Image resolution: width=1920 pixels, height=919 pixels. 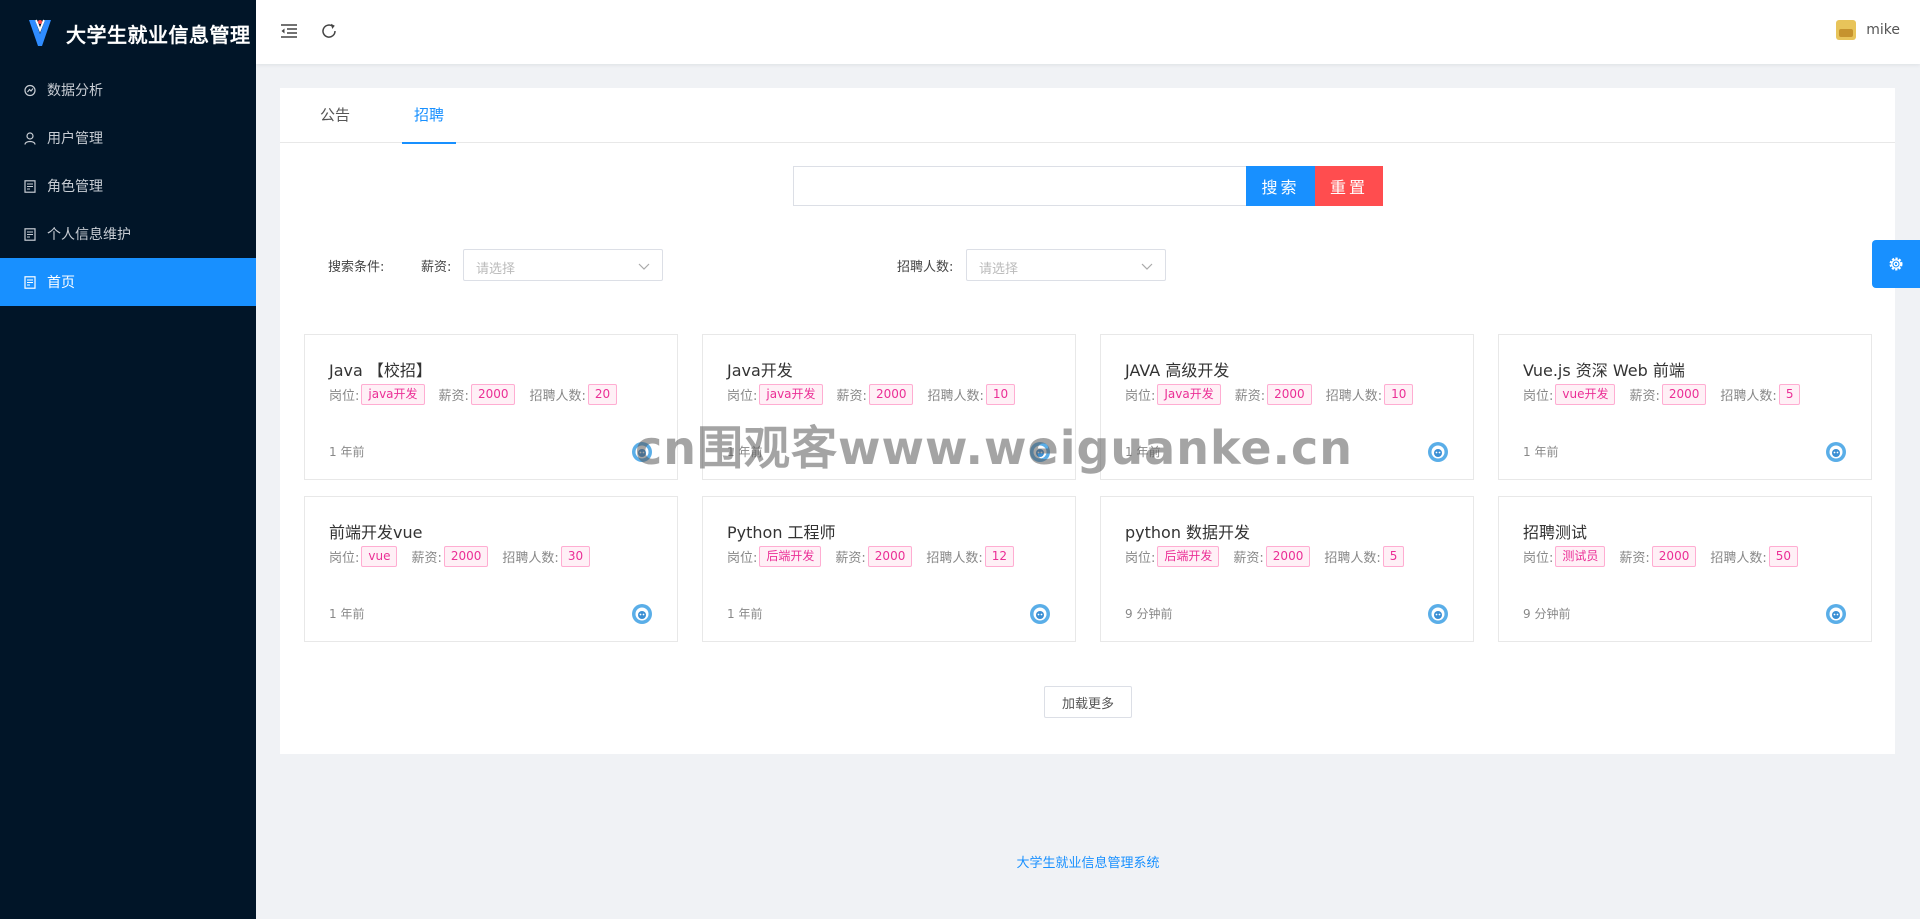 I want to click on count-tag: 30, so click(x=575, y=556).